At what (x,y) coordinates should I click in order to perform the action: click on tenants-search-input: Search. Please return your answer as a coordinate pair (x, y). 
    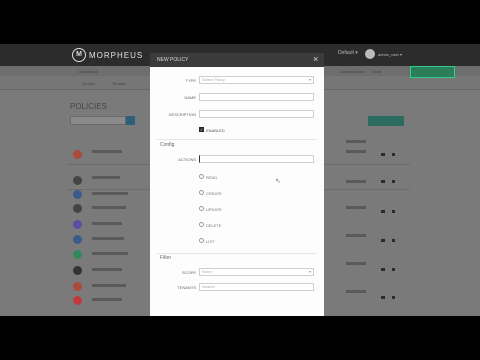
    Looking at the image, I should click on (256, 287).